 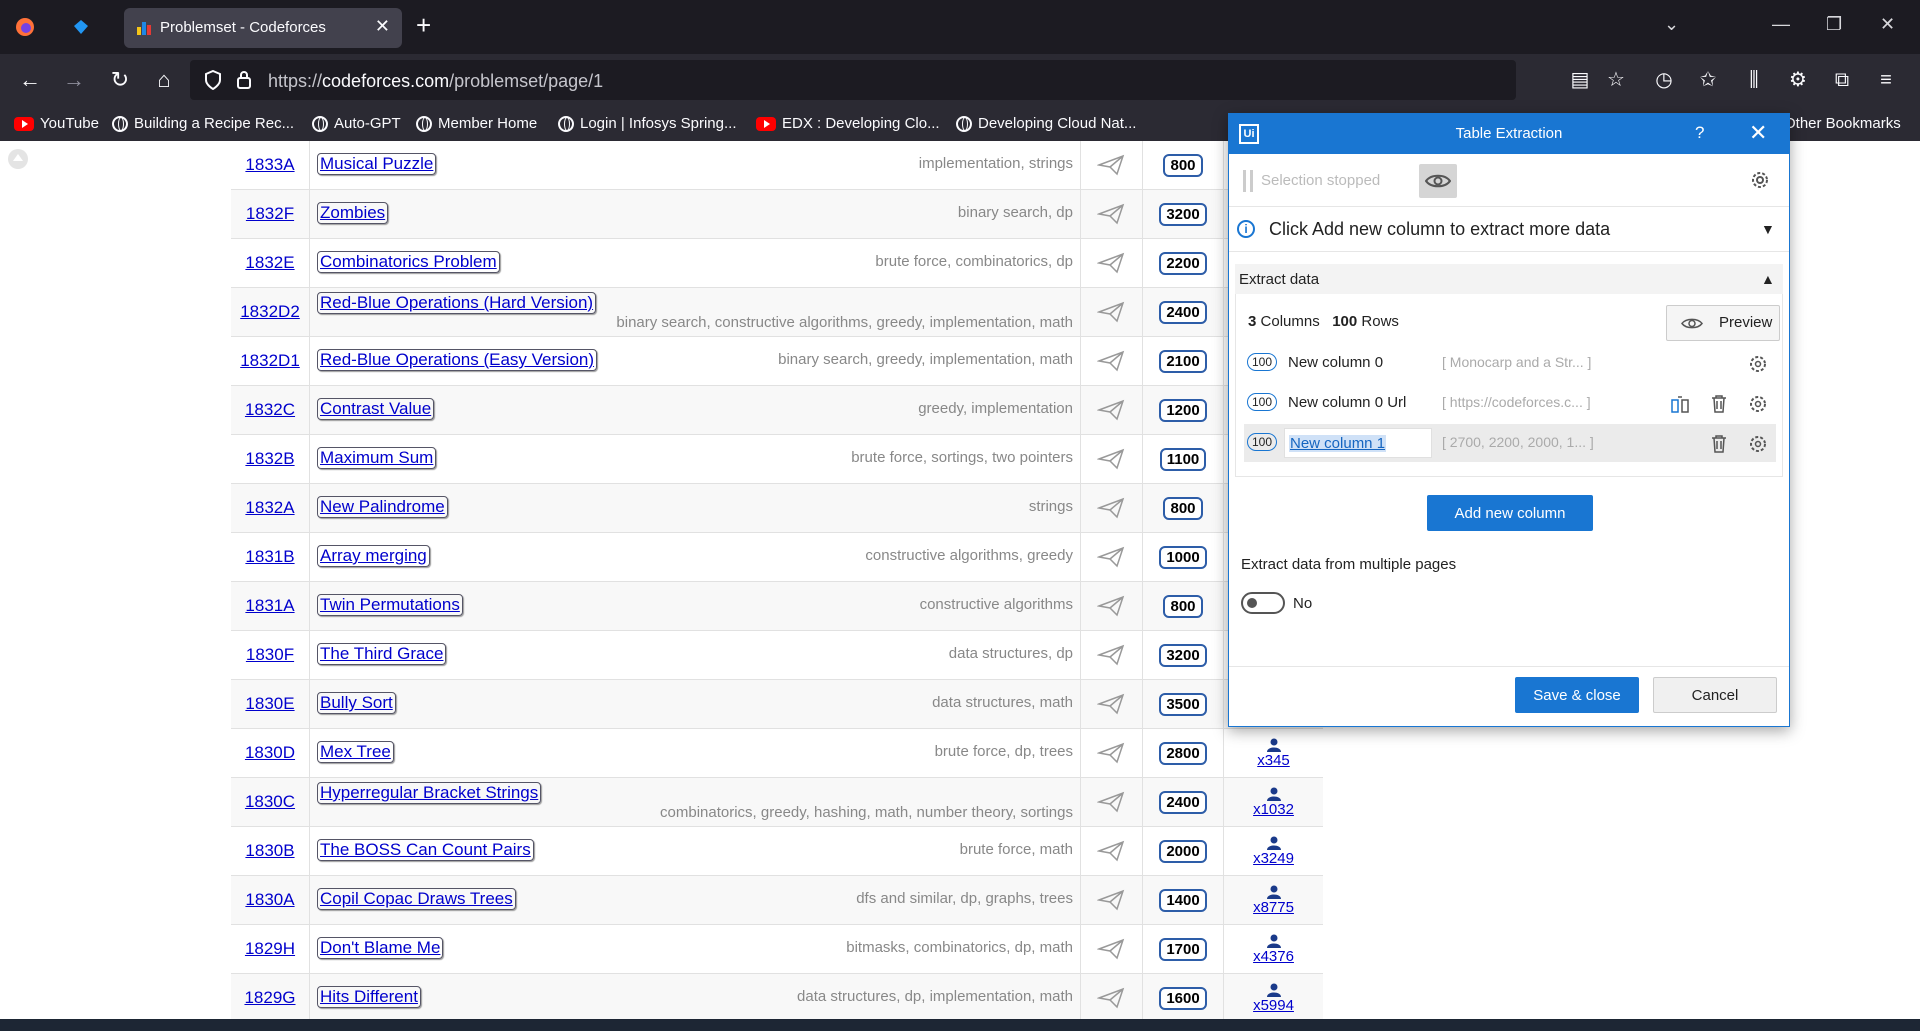 What do you see at coordinates (30, 80) in the screenshot?
I see `back-icon: ←` at bounding box center [30, 80].